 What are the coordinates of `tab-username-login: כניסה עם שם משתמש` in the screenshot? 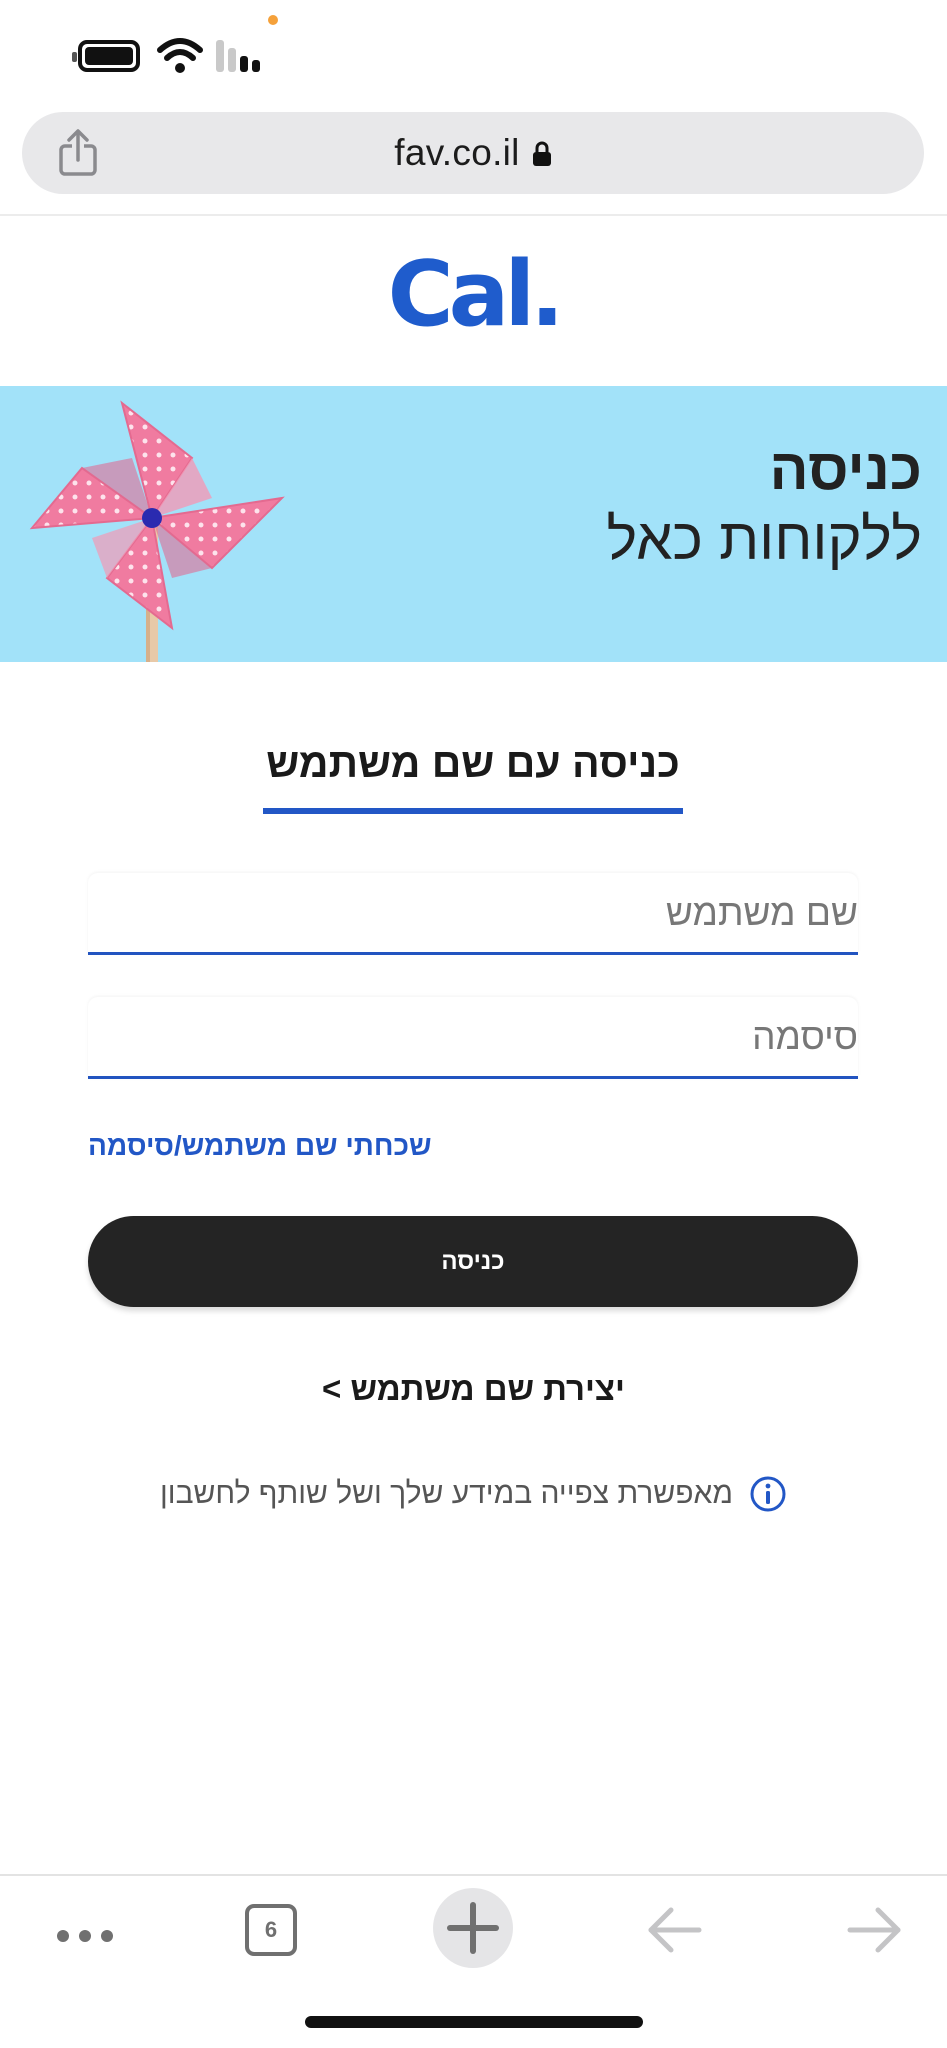 It's located at (473, 773).